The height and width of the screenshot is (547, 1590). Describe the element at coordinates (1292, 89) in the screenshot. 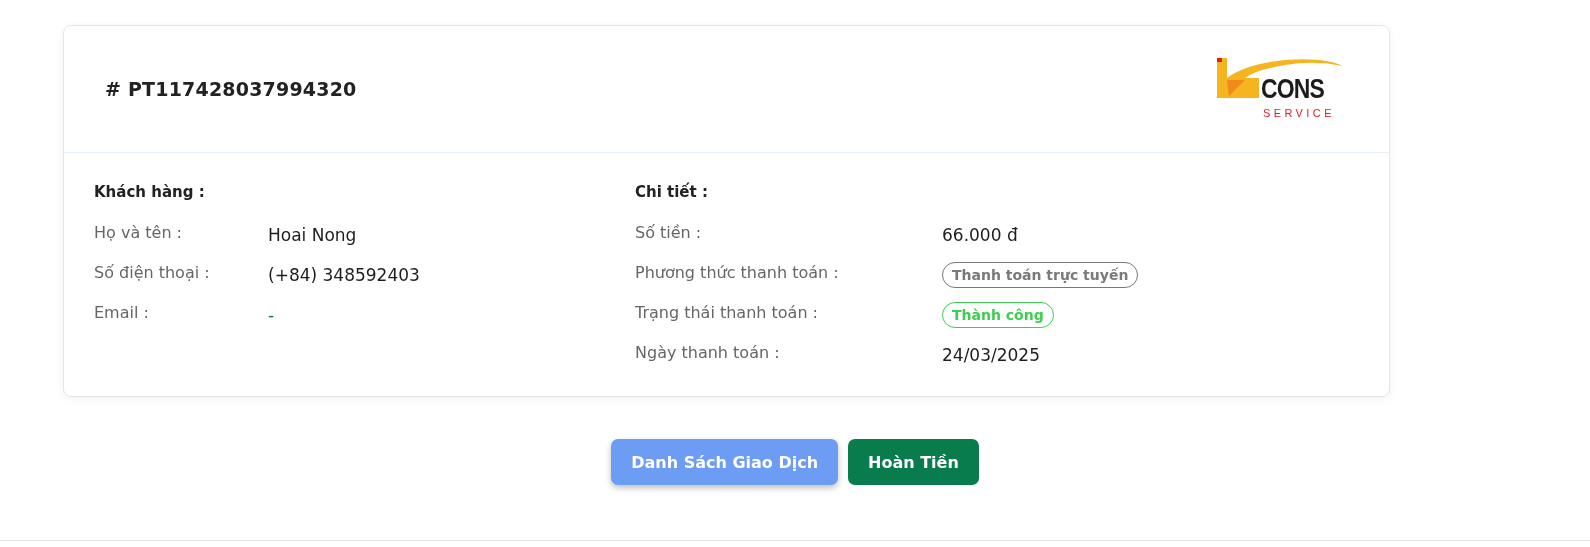

I see `logo-text: CONS` at that location.